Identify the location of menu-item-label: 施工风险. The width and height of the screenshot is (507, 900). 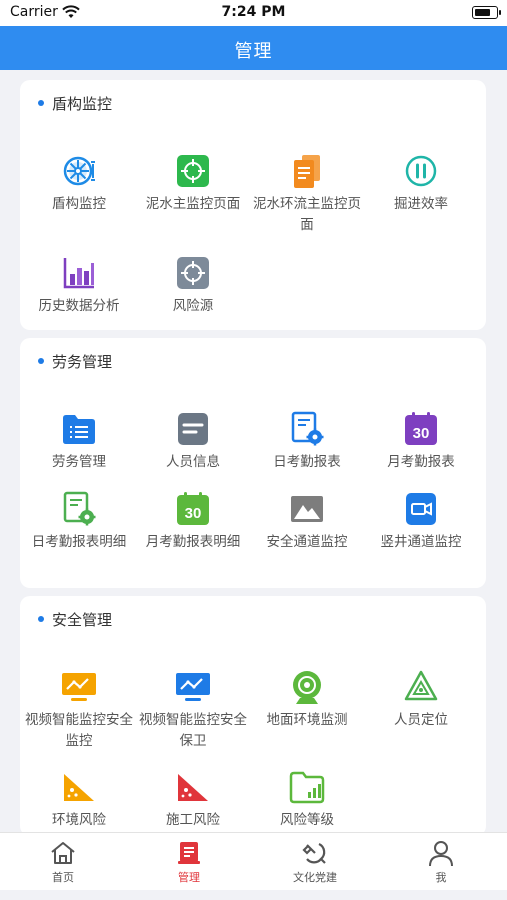
(193, 820).